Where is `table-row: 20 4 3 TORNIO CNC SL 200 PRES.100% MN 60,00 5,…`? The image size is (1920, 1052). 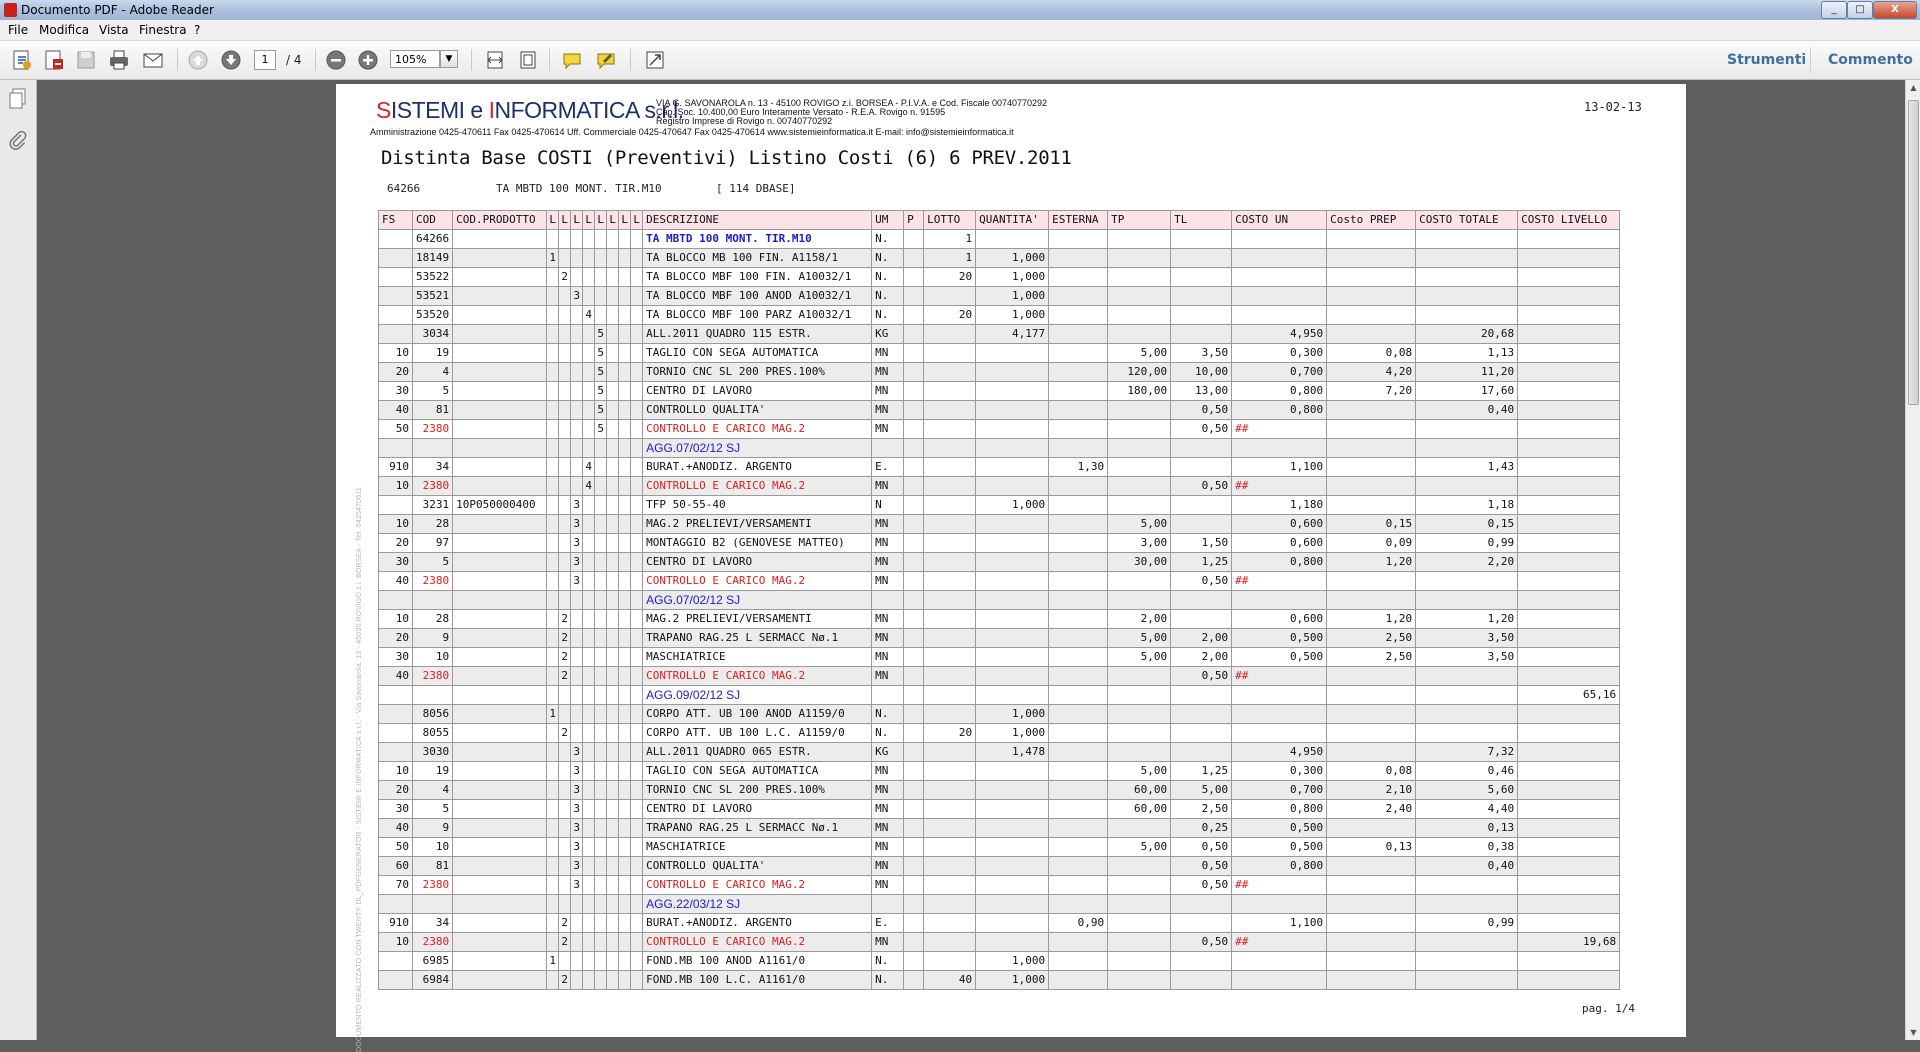
table-row: 20 4 3 TORNIO CNC SL 200 PRES.100% MN 60,00 5,… is located at coordinates (999, 790).